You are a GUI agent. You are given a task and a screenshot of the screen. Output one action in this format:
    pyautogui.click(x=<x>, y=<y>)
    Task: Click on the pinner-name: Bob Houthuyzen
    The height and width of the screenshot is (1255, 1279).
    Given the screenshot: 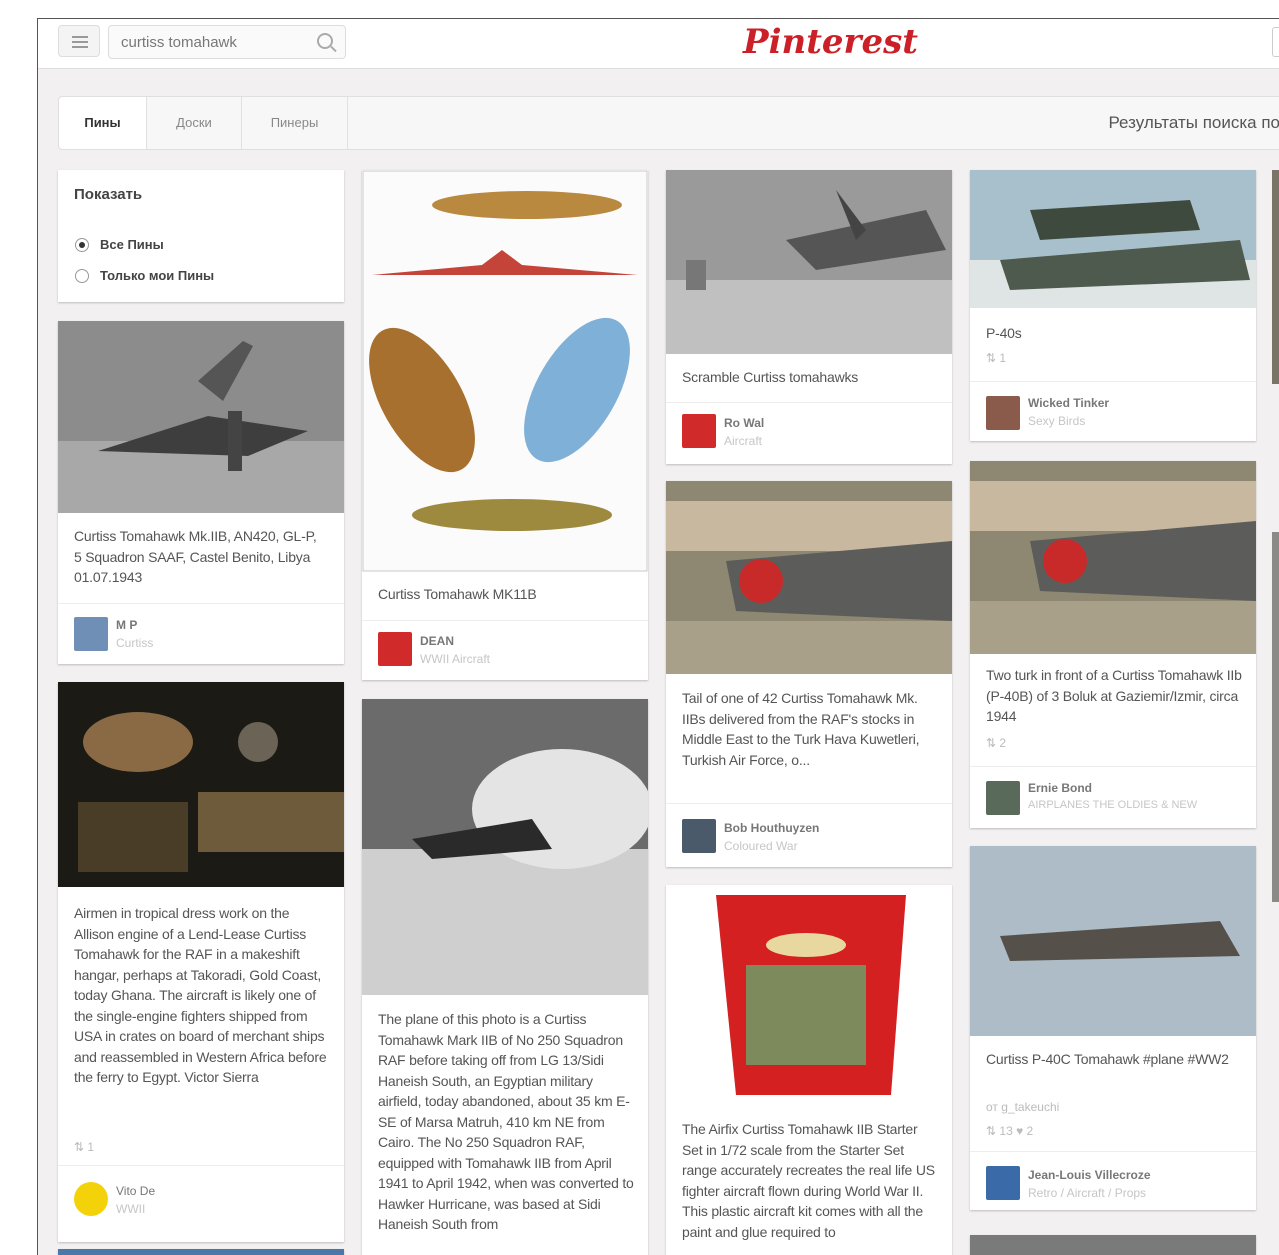 What is the action you would take?
    pyautogui.click(x=771, y=828)
    